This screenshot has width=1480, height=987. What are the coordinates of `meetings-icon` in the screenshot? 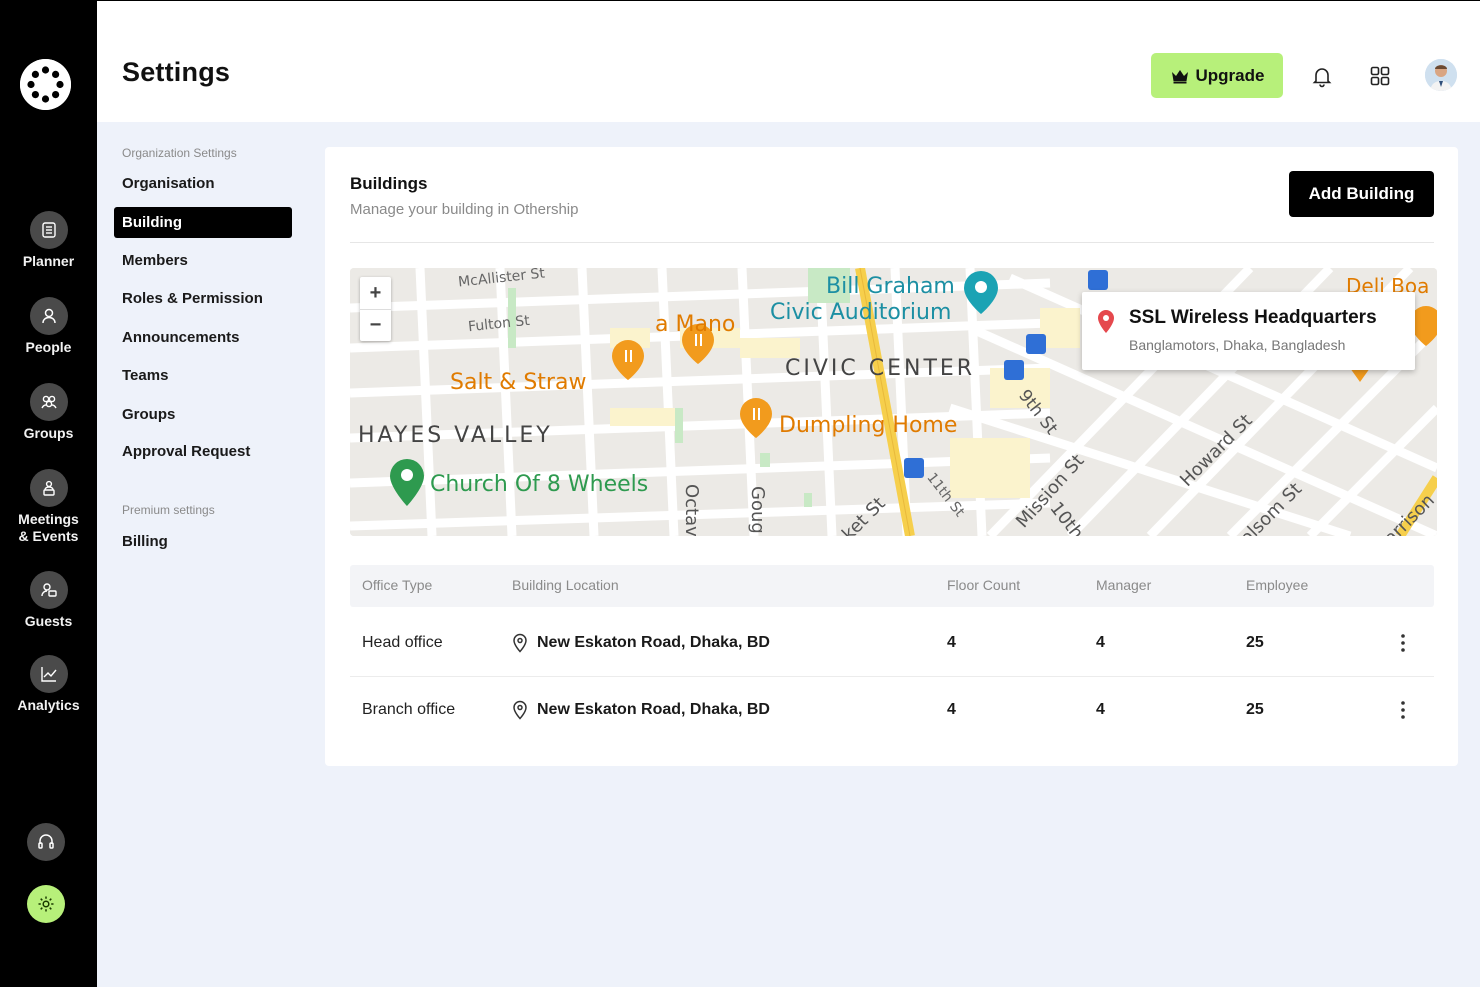 It's located at (48, 488).